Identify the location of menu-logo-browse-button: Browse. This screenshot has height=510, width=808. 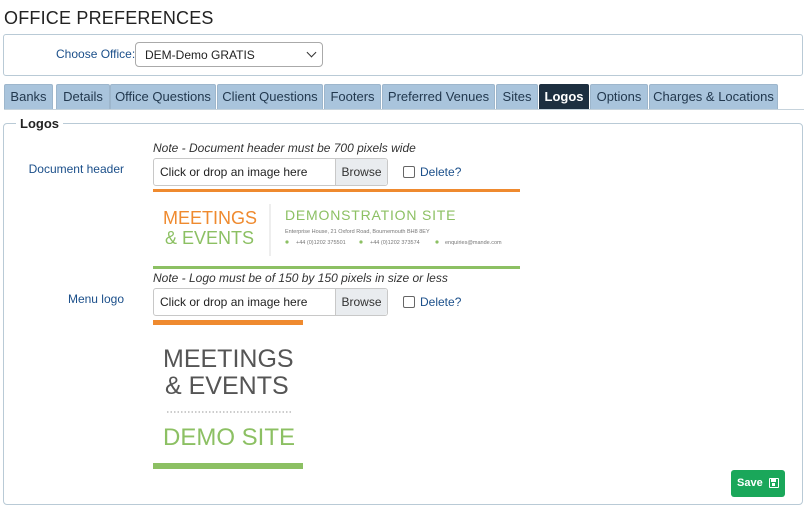
(361, 302).